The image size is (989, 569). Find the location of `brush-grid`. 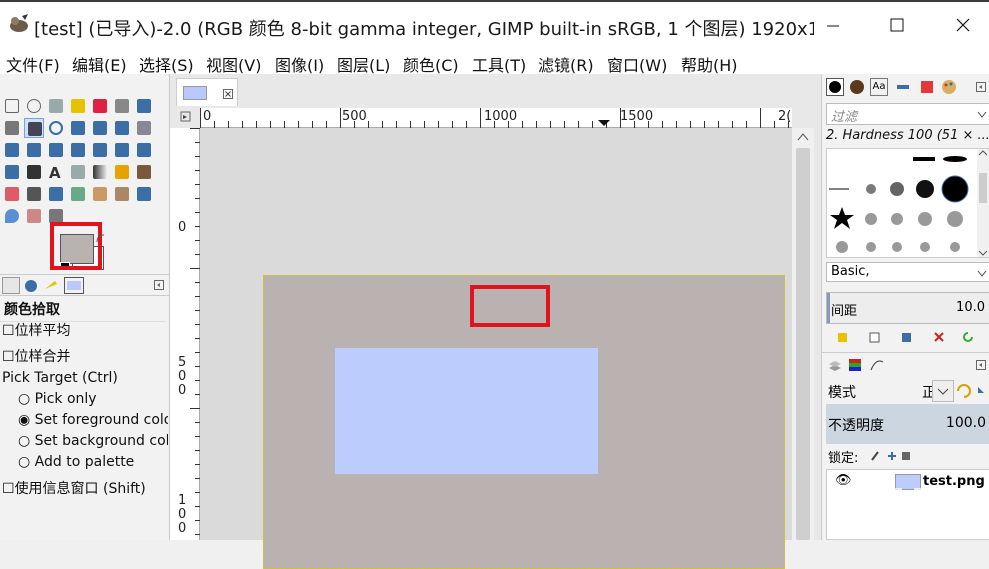

brush-grid is located at coordinates (907, 203).